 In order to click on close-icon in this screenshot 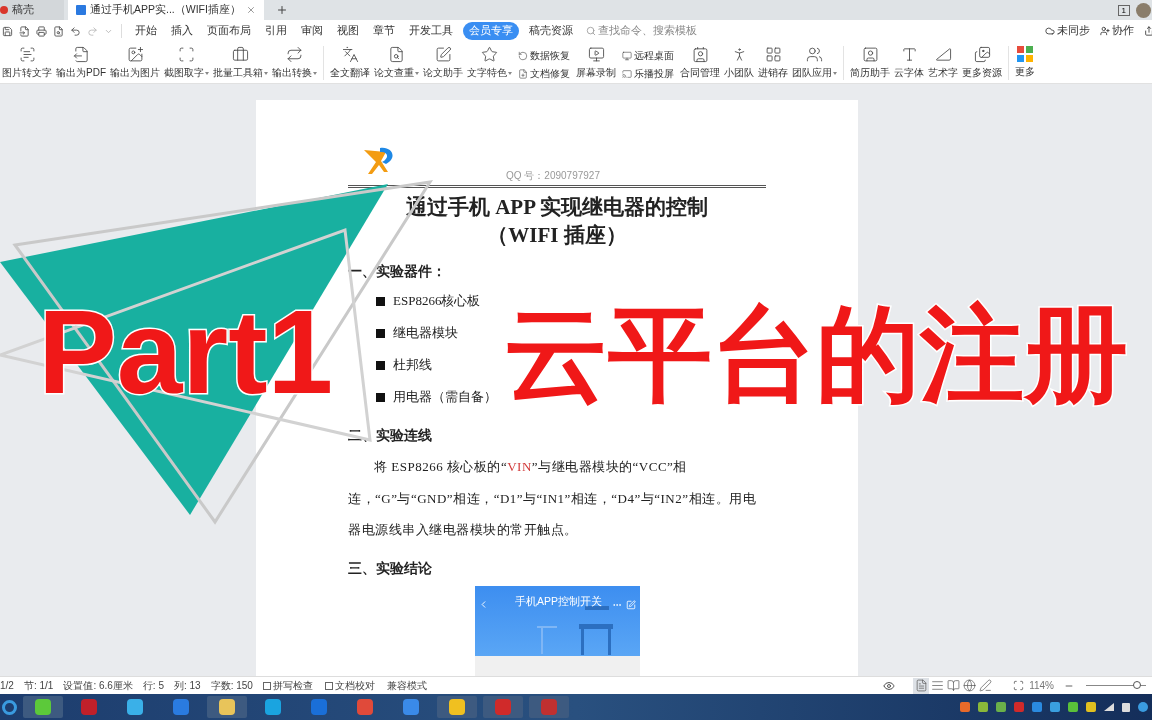, I will do `click(251, 10)`.